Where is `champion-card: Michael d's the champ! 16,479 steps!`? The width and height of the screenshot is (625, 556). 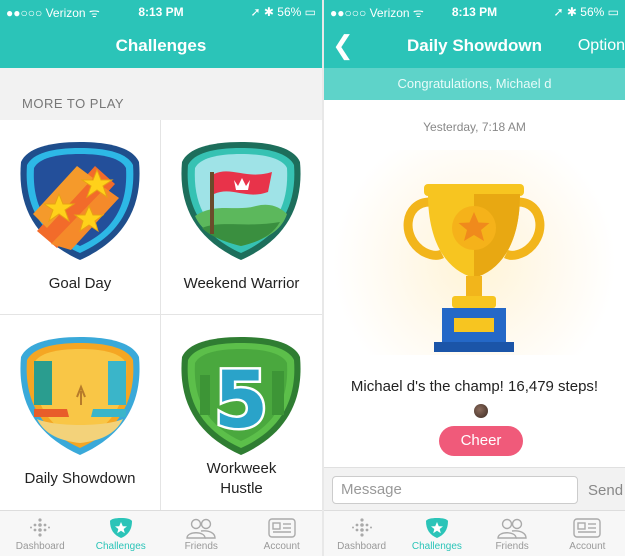 champion-card: Michael d's the champ! 16,479 steps! is located at coordinates (474, 385).